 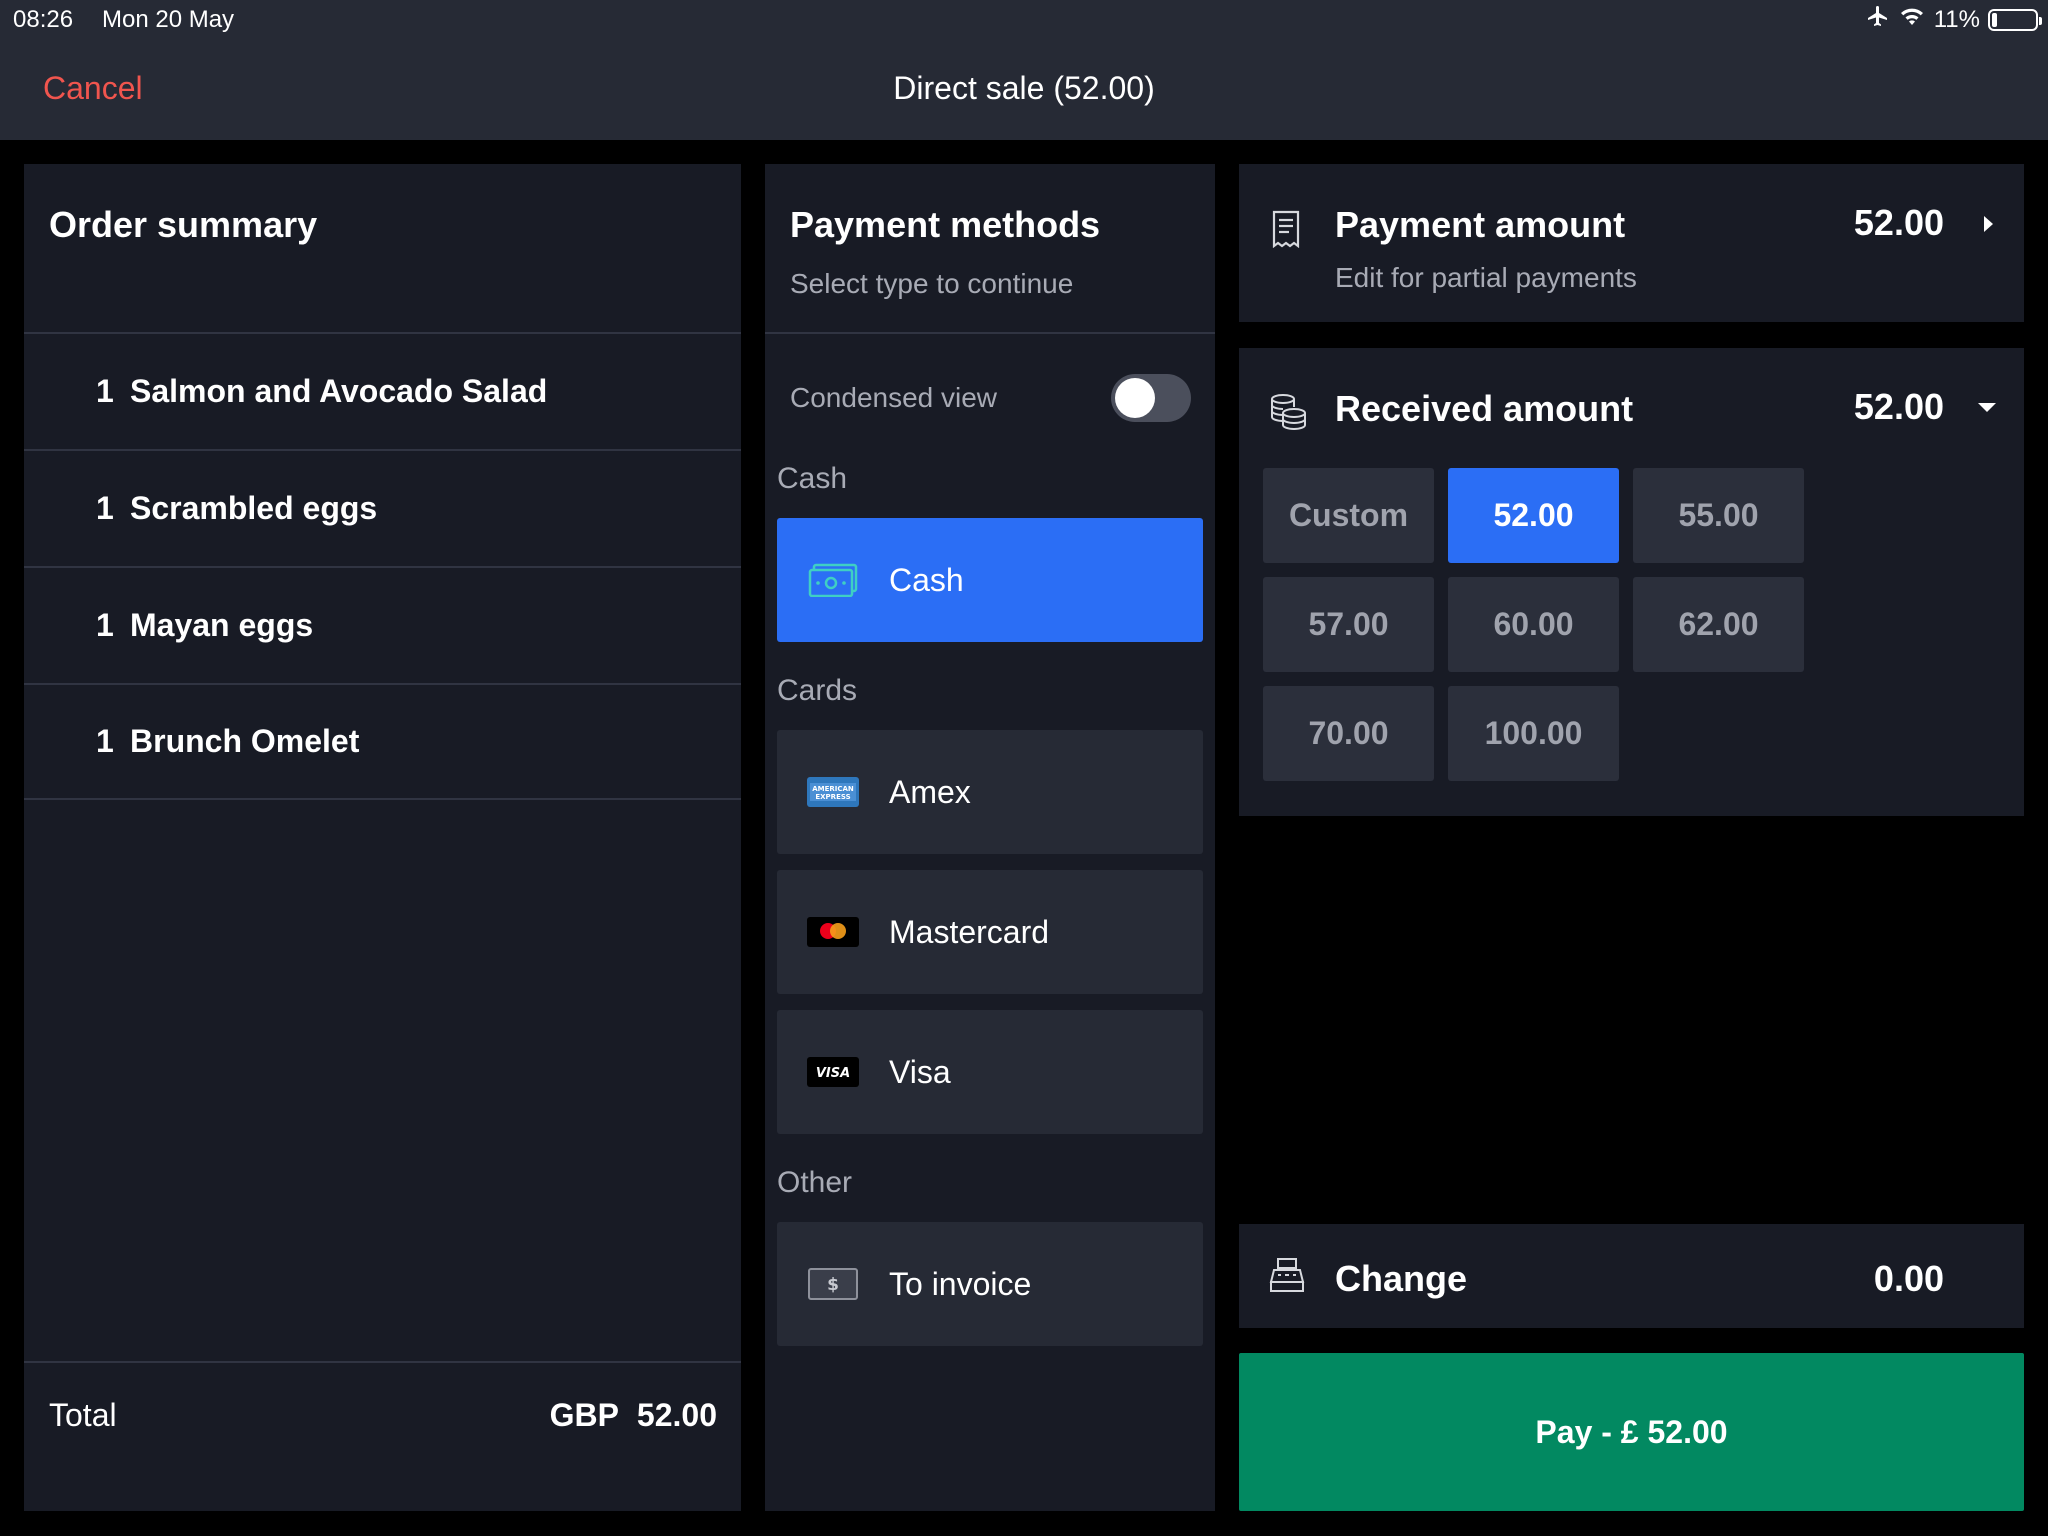 I want to click on amount-option-custom: Custom, so click(x=1348, y=515).